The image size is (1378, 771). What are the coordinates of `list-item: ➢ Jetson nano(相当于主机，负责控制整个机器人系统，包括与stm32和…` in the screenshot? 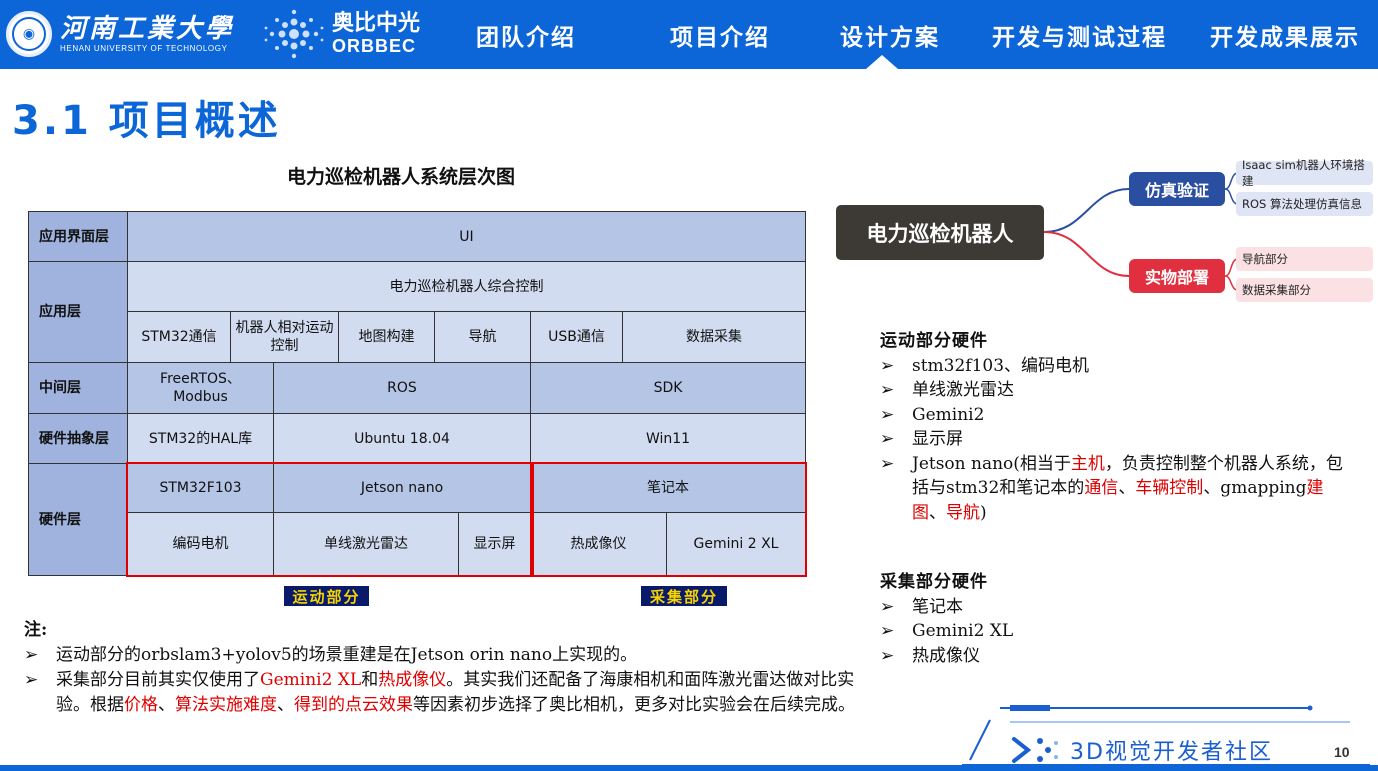 It's located at (1115, 489).